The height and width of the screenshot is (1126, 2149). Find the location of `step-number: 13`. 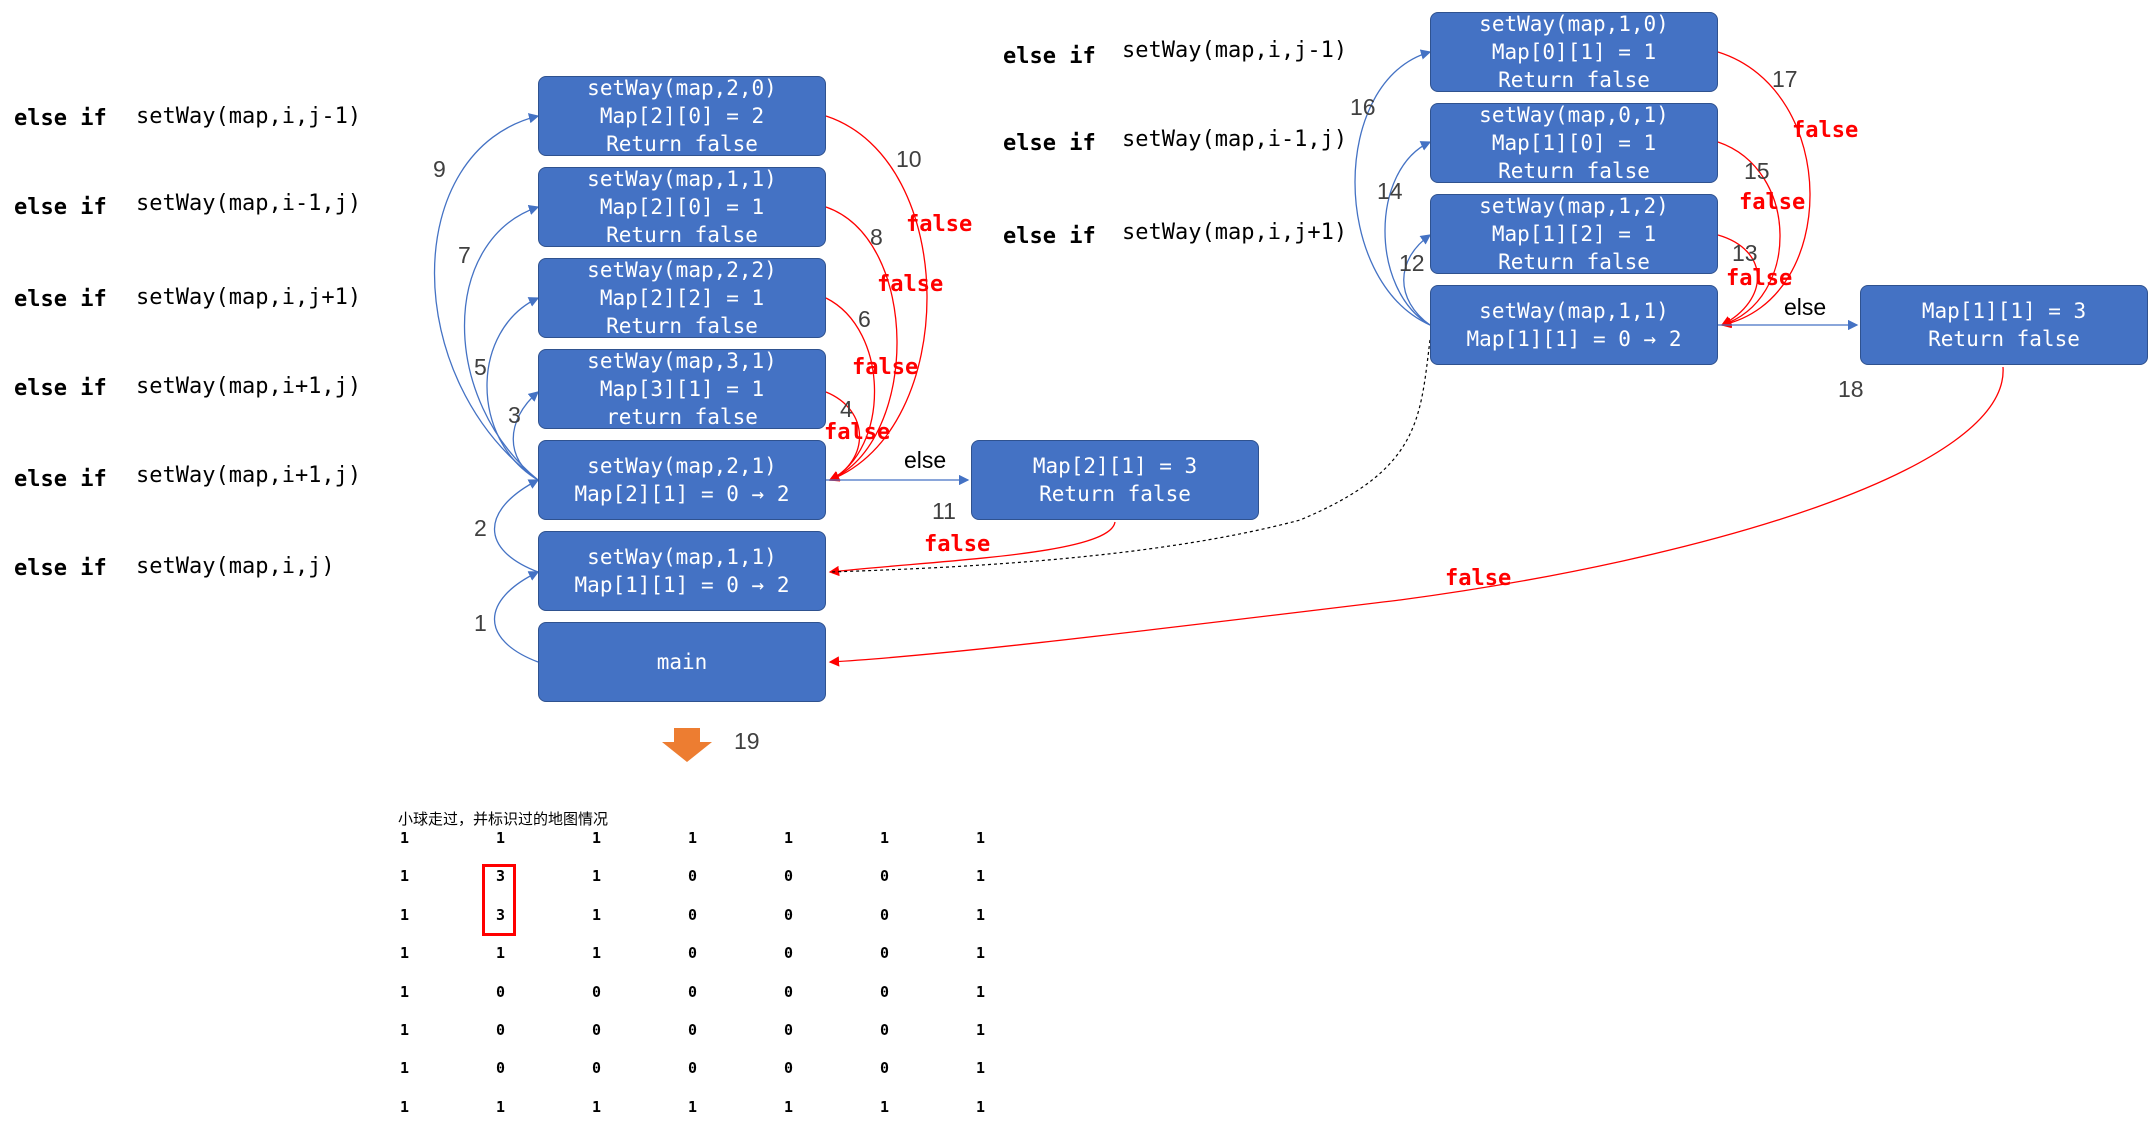

step-number: 13 is located at coordinates (1745, 253).